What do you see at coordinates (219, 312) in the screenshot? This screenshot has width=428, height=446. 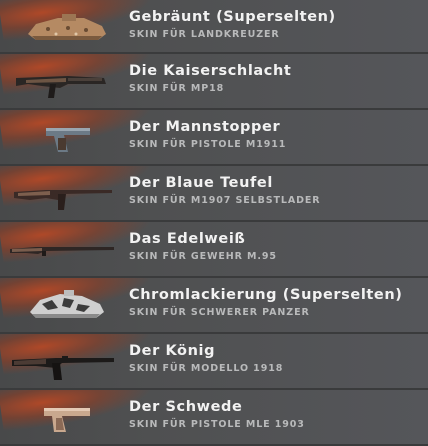 I see `skin-subtitle: SKIN FÜR SCHWERER PANZER` at bounding box center [219, 312].